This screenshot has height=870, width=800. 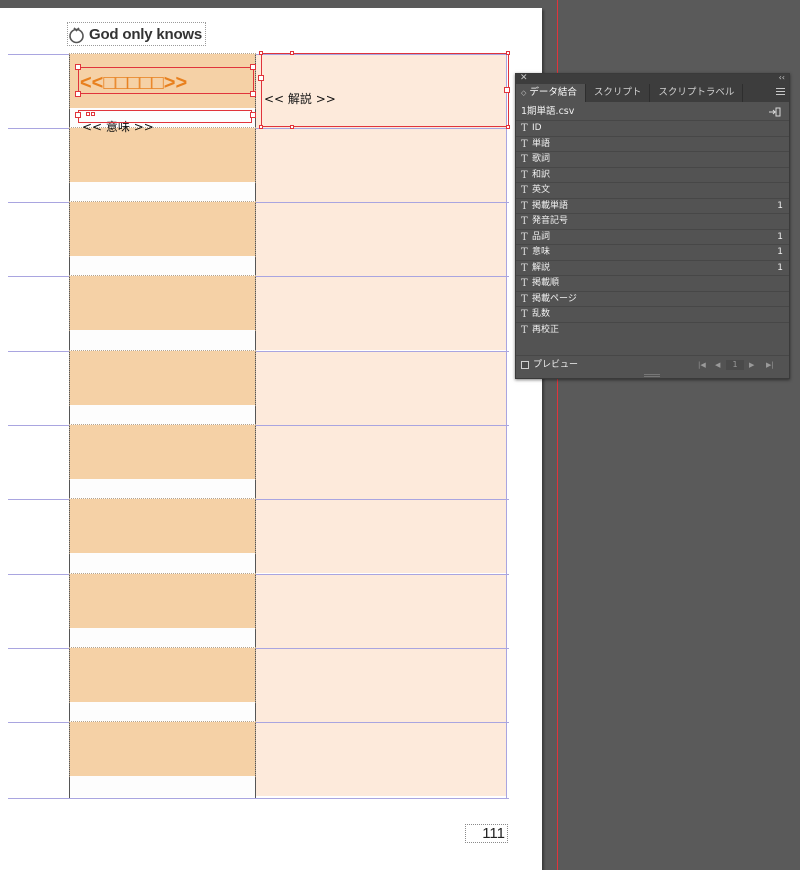 I want to click on tab-label: データ結合, so click(x=553, y=92).